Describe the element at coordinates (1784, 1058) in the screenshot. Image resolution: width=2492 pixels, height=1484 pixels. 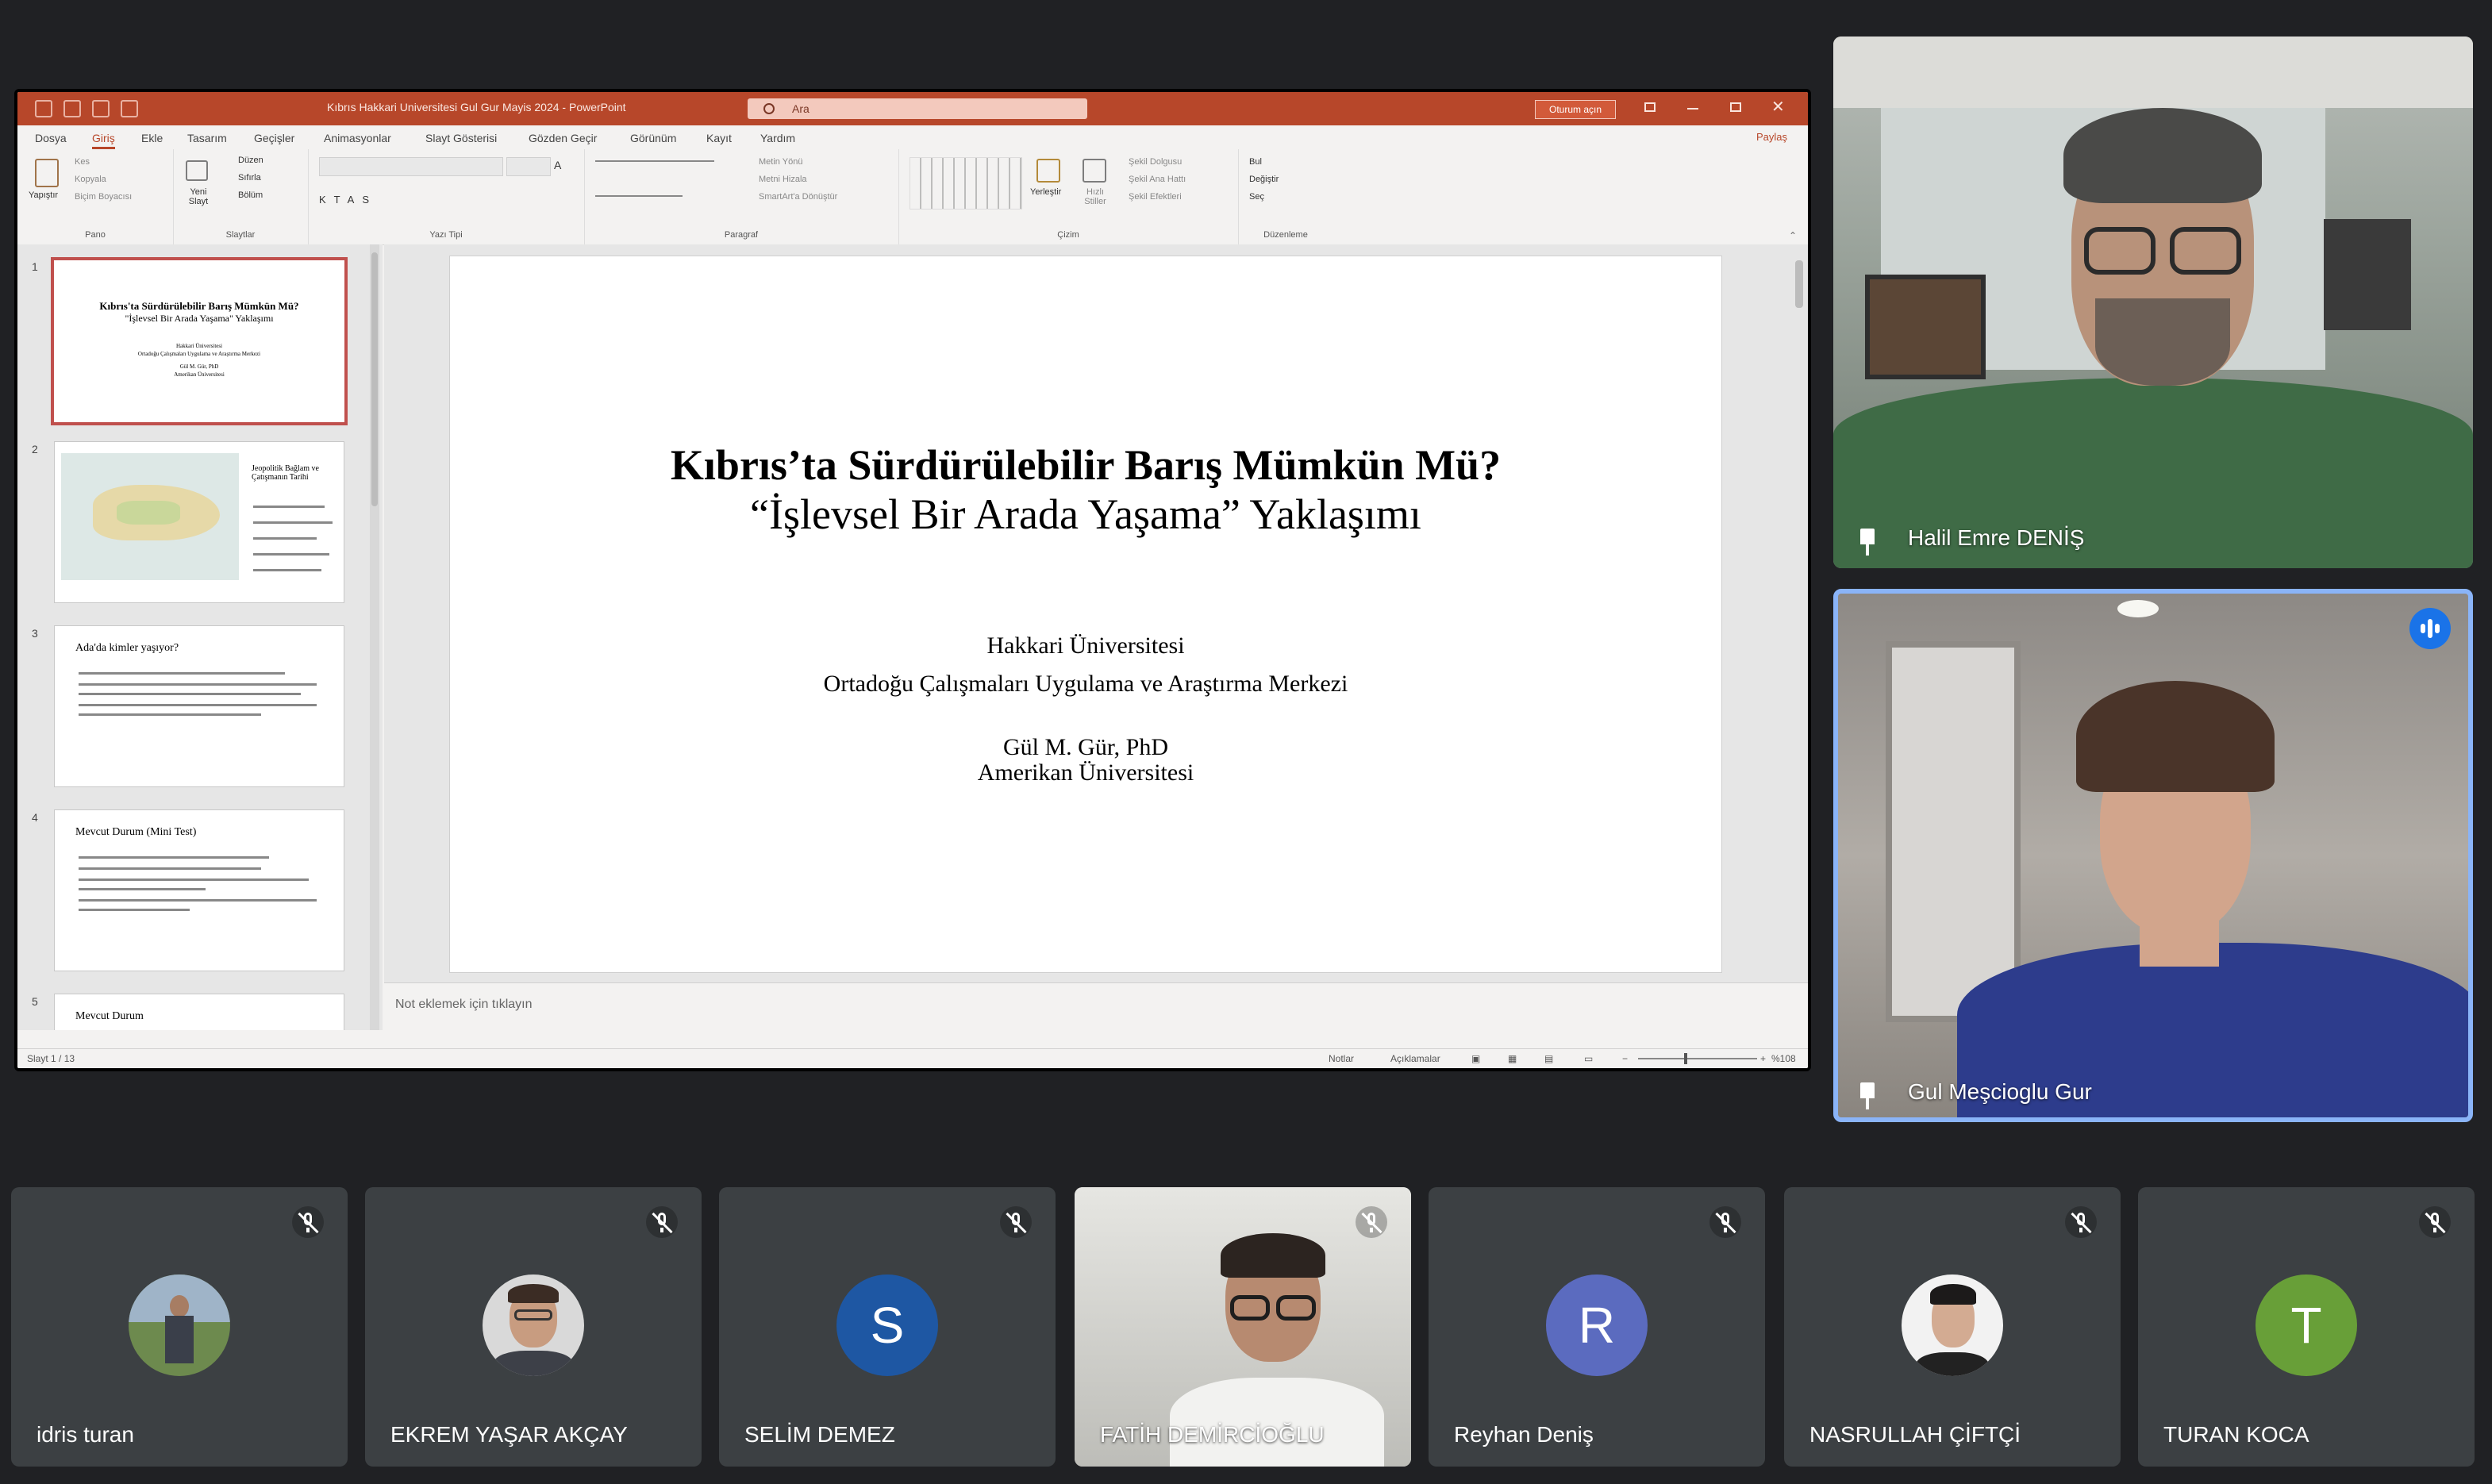
I see `zoom-level: %108` at that location.